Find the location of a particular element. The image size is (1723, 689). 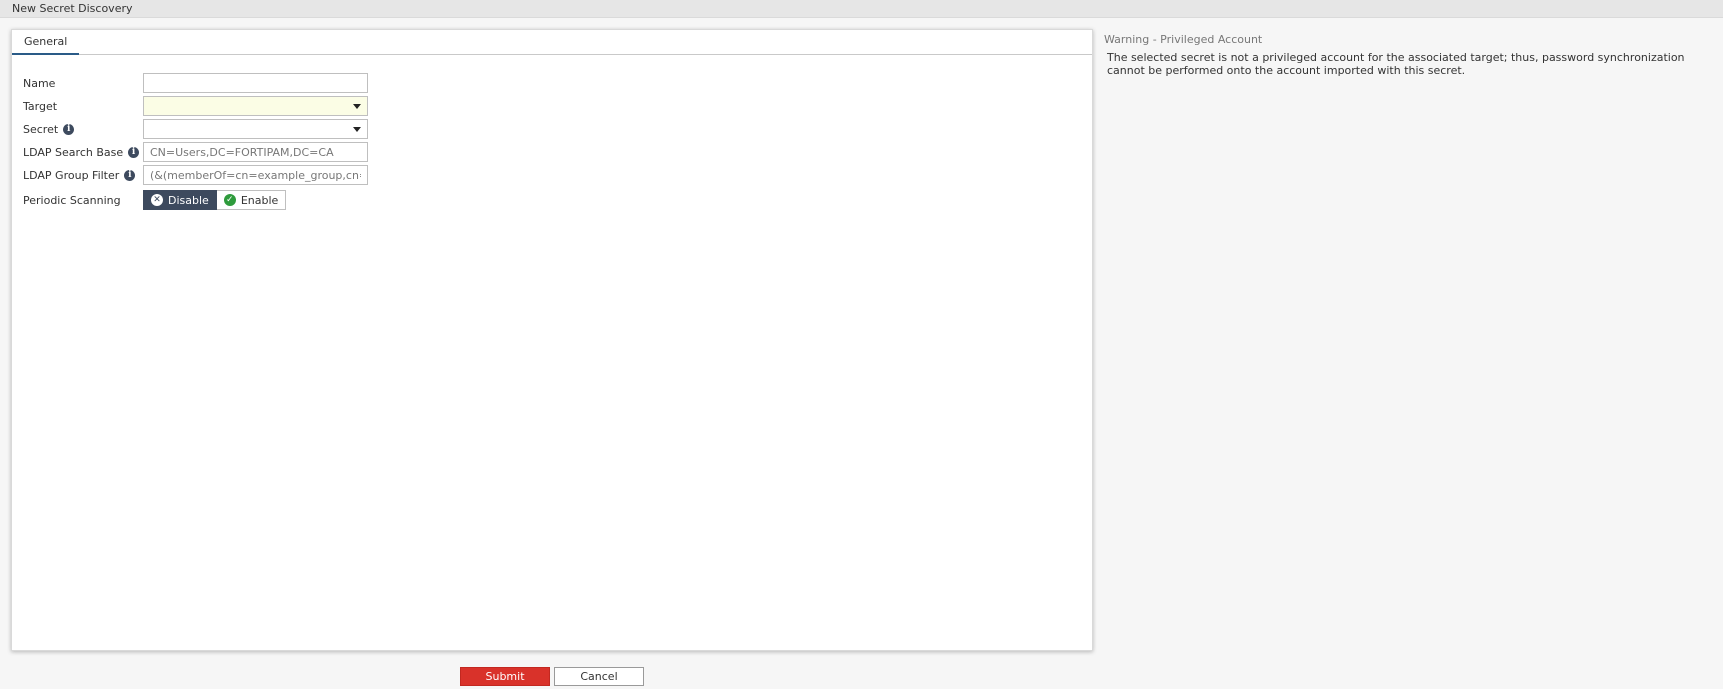

title-bar: New Secret Discovery is located at coordinates (861, 9).